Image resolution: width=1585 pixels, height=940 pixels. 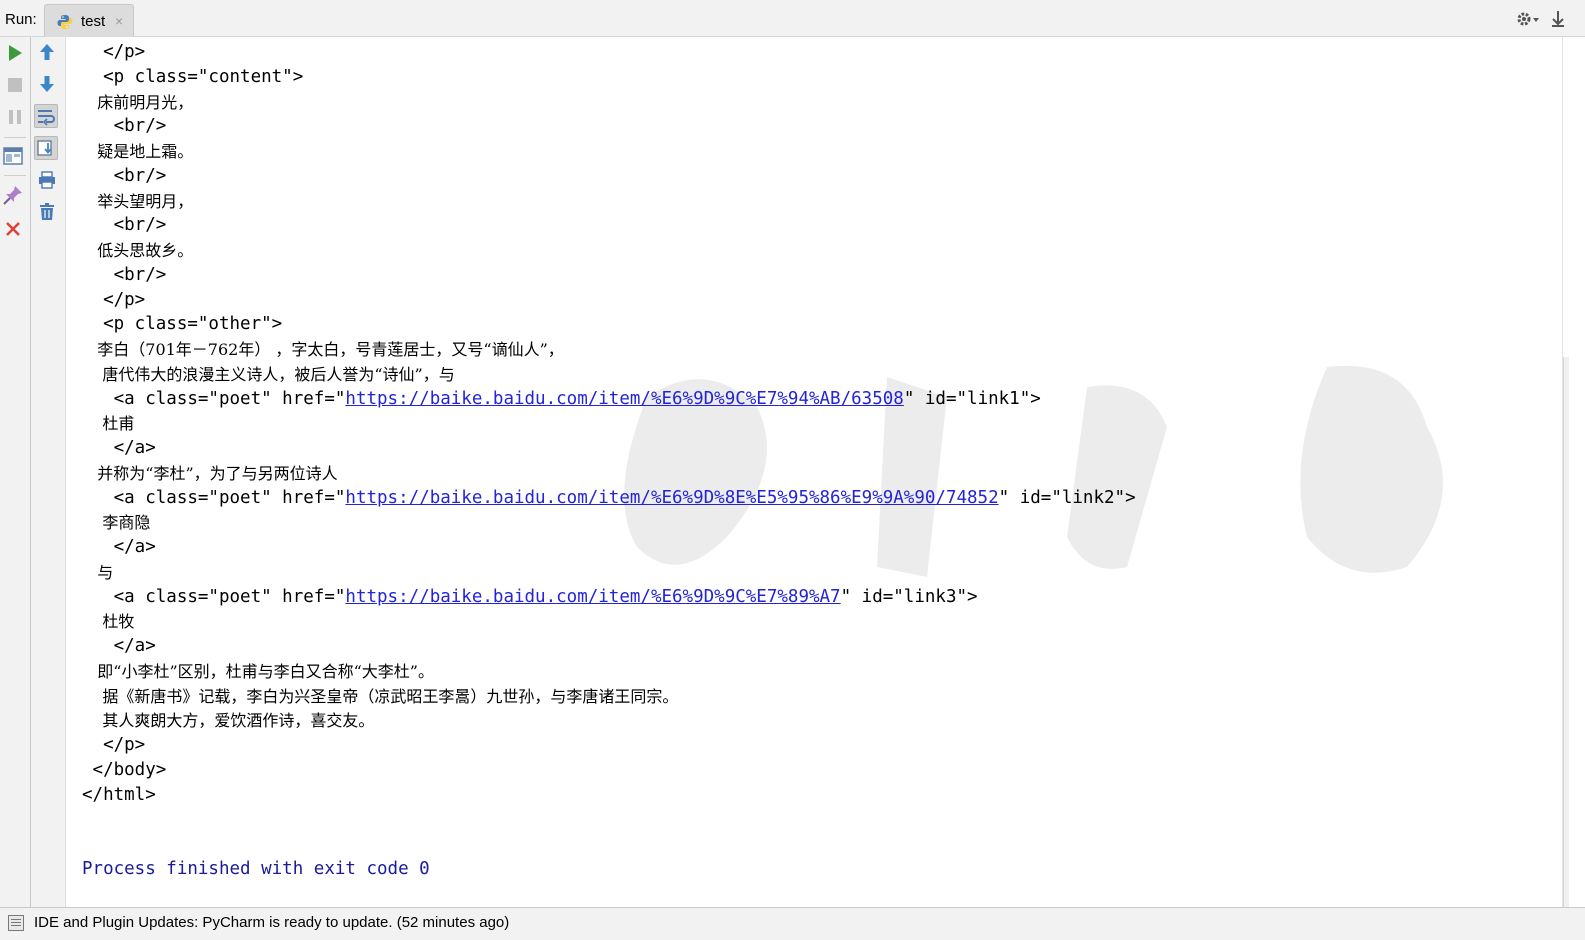 I want to click on restore-layout-icon, so click(x=13, y=156).